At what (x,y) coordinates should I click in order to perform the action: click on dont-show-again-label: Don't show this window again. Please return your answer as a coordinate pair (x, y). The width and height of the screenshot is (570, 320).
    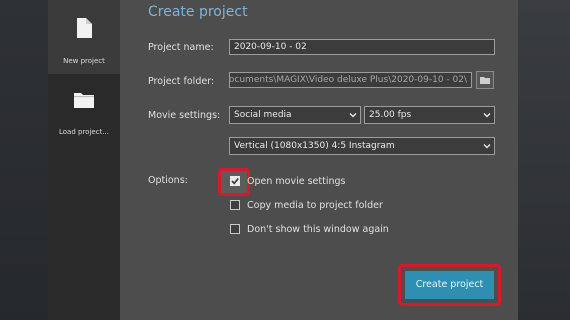
    Looking at the image, I should click on (318, 229).